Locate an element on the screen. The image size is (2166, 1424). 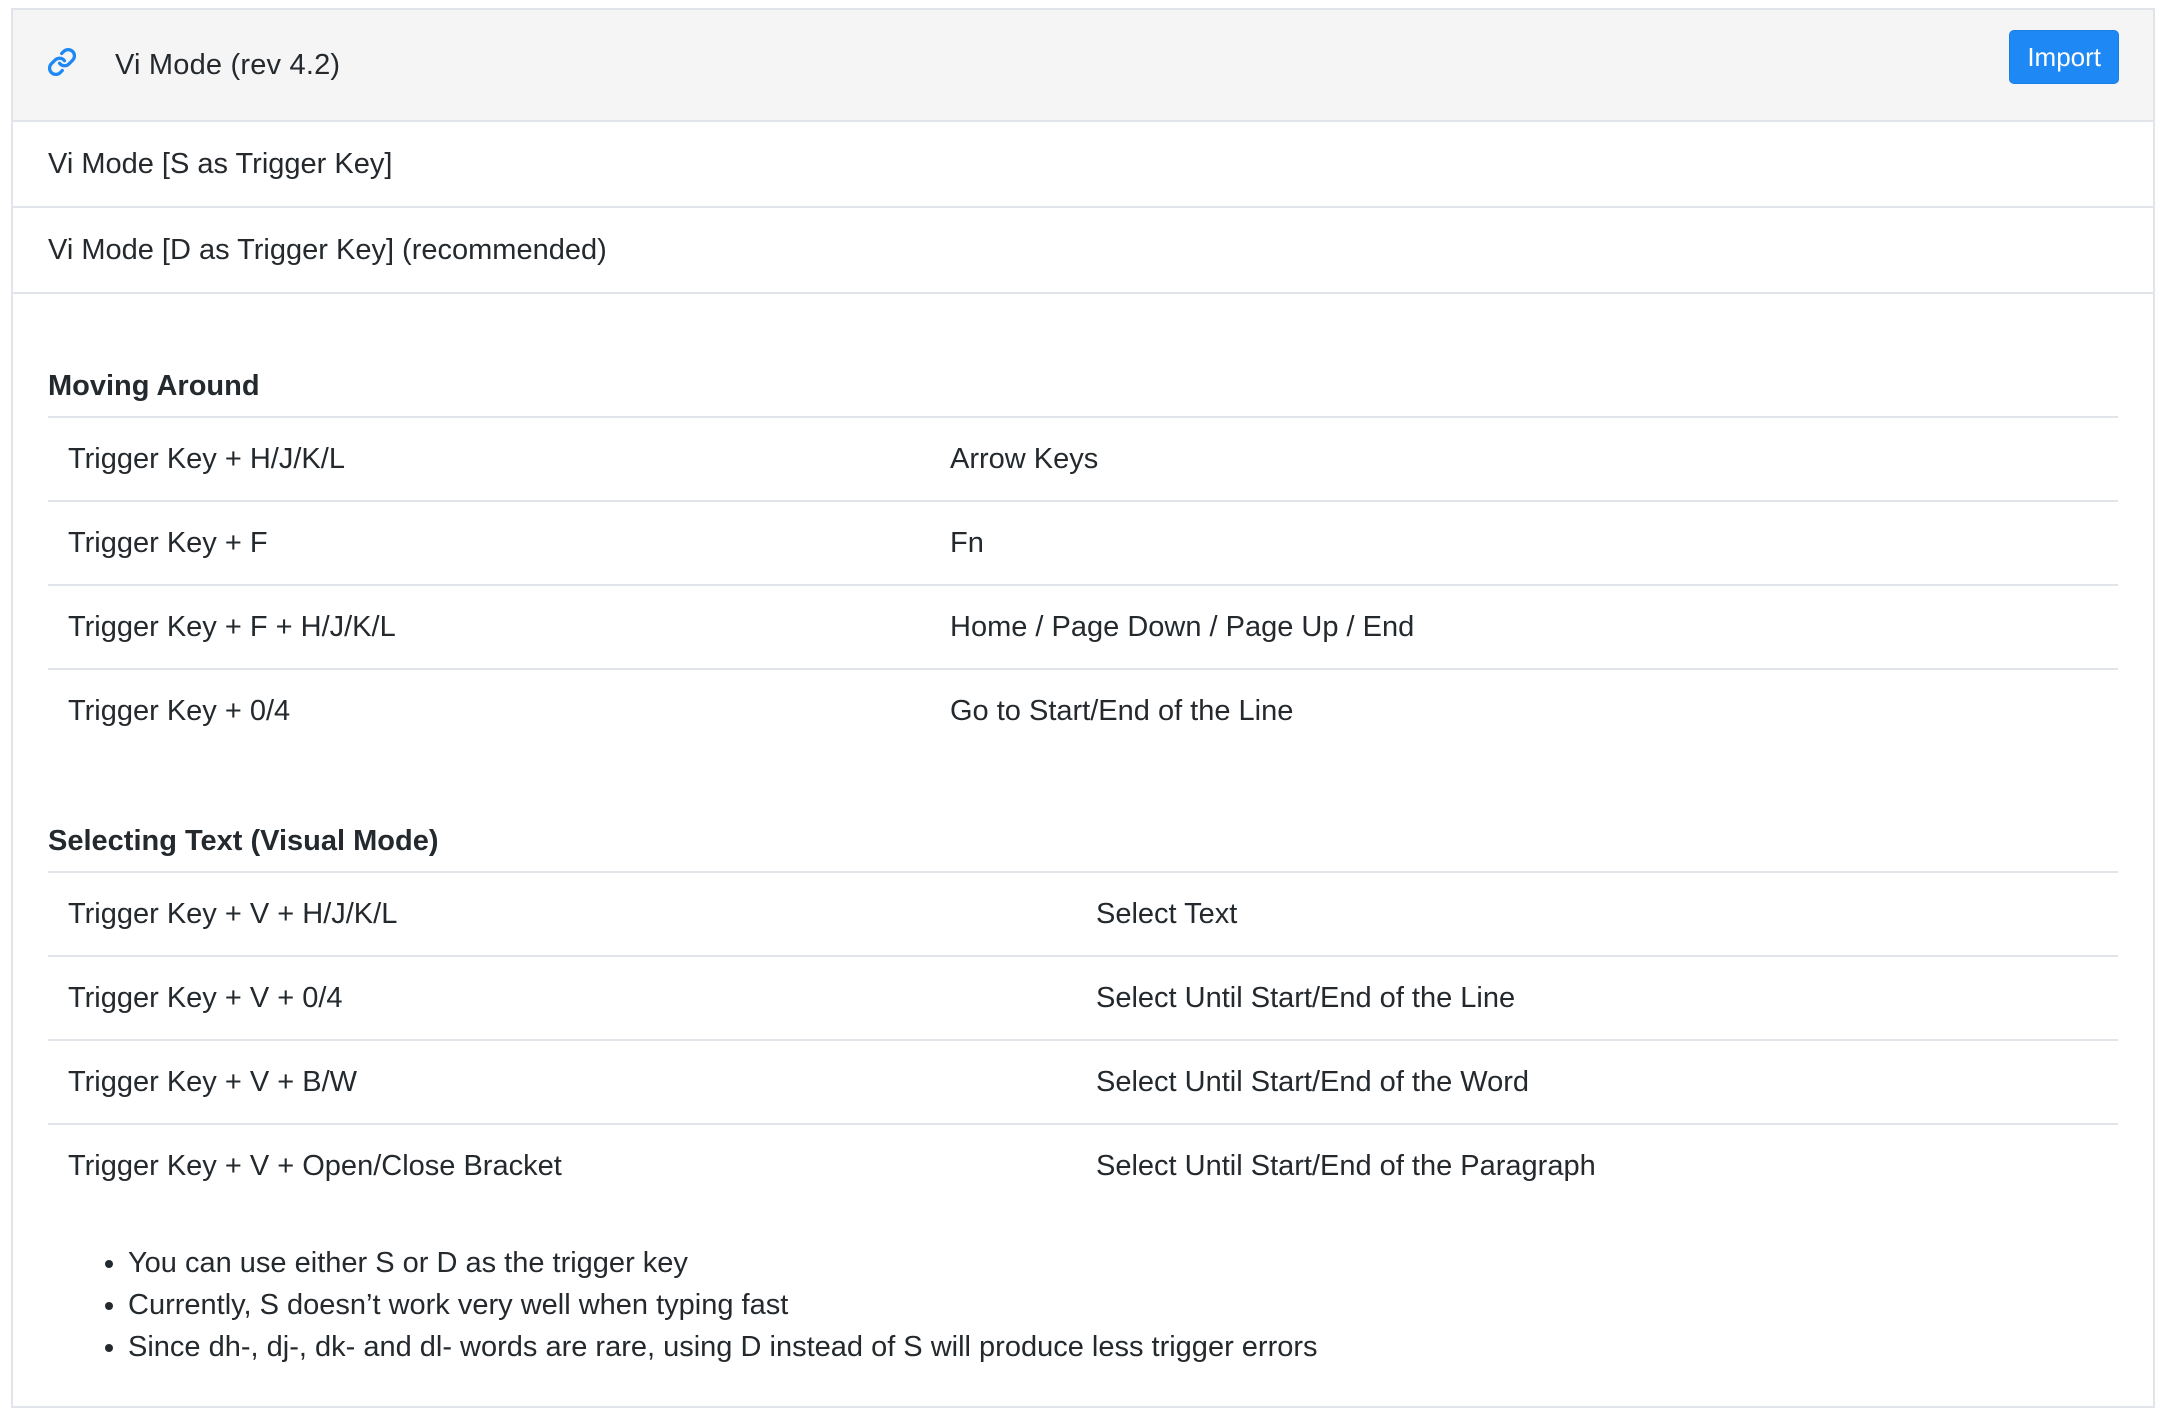
key-combo: Trigger Key + V + 0/4 is located at coordinates (562, 997).